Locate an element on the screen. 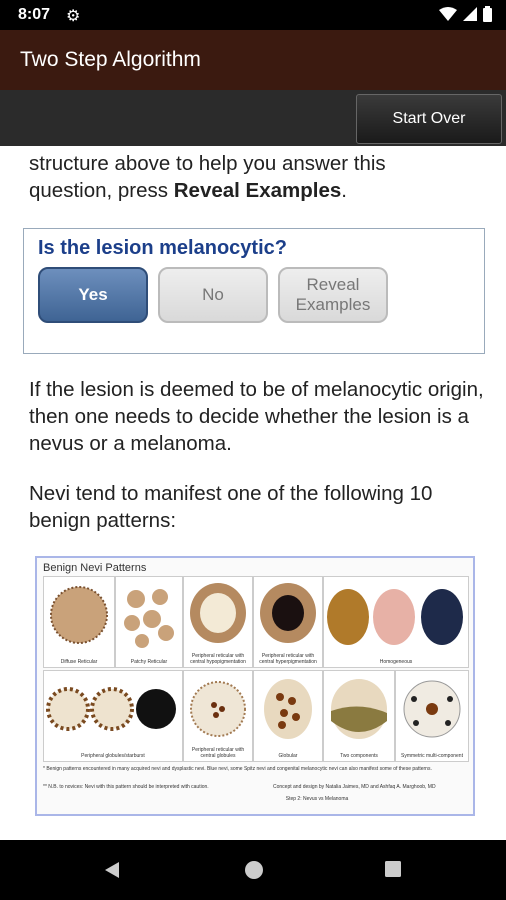 This screenshot has width=506, height=900. patchy-reticular-illustration is located at coordinates (149, 618).